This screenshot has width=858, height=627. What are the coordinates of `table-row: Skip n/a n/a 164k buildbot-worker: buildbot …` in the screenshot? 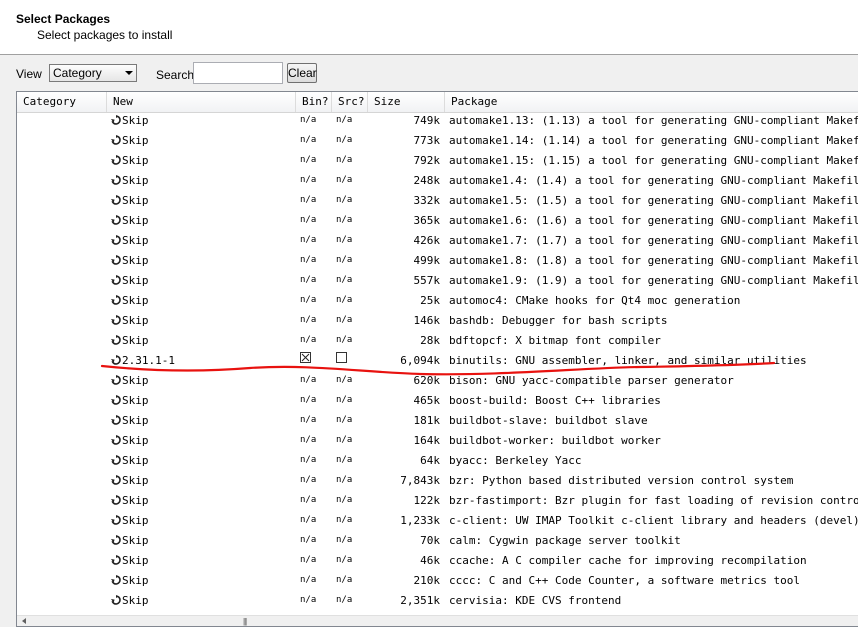 It's located at (437, 442).